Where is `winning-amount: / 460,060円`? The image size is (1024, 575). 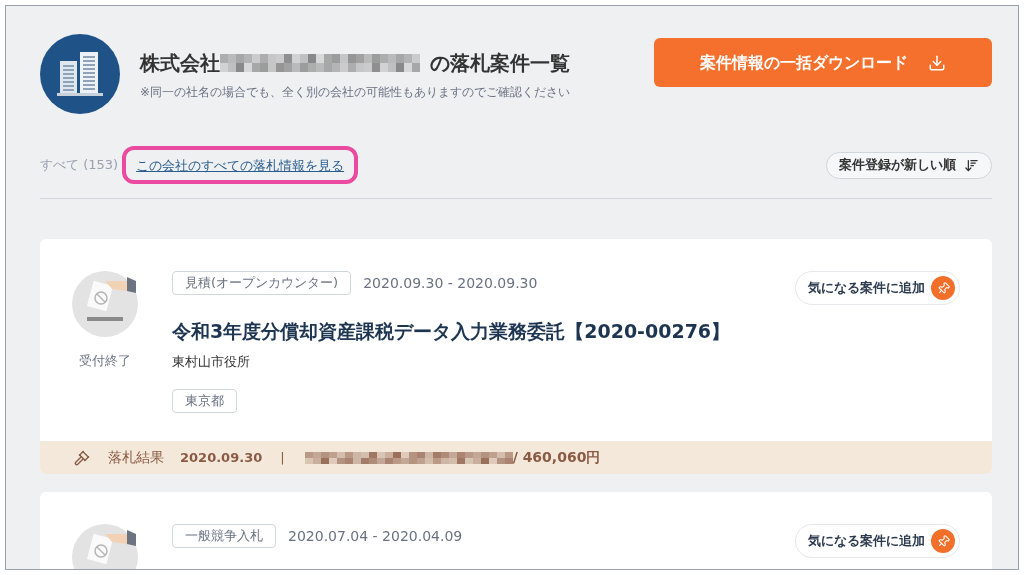 winning-amount: / 460,060円 is located at coordinates (556, 457).